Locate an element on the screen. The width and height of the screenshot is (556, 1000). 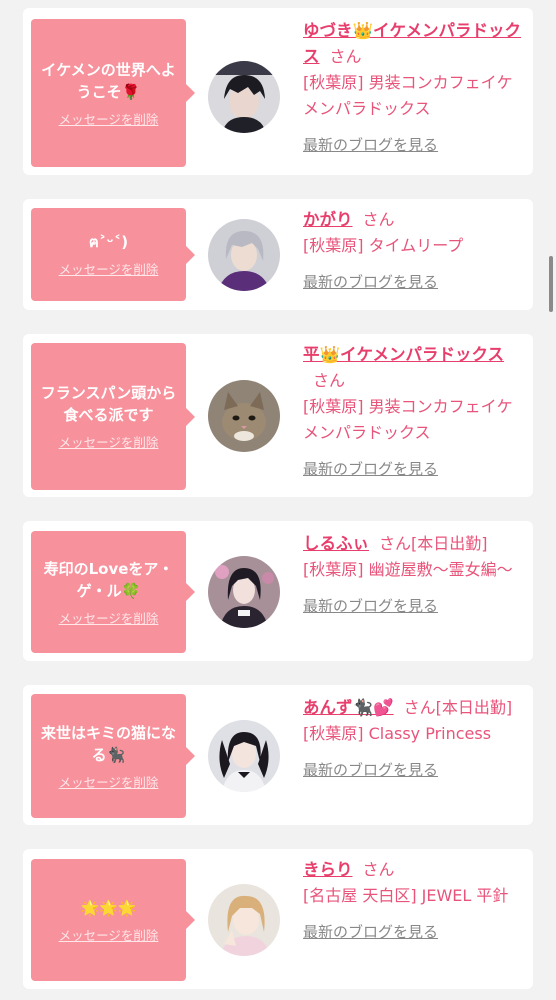
message-text: フランスパン頭から食べる派です is located at coordinates (108, 404).